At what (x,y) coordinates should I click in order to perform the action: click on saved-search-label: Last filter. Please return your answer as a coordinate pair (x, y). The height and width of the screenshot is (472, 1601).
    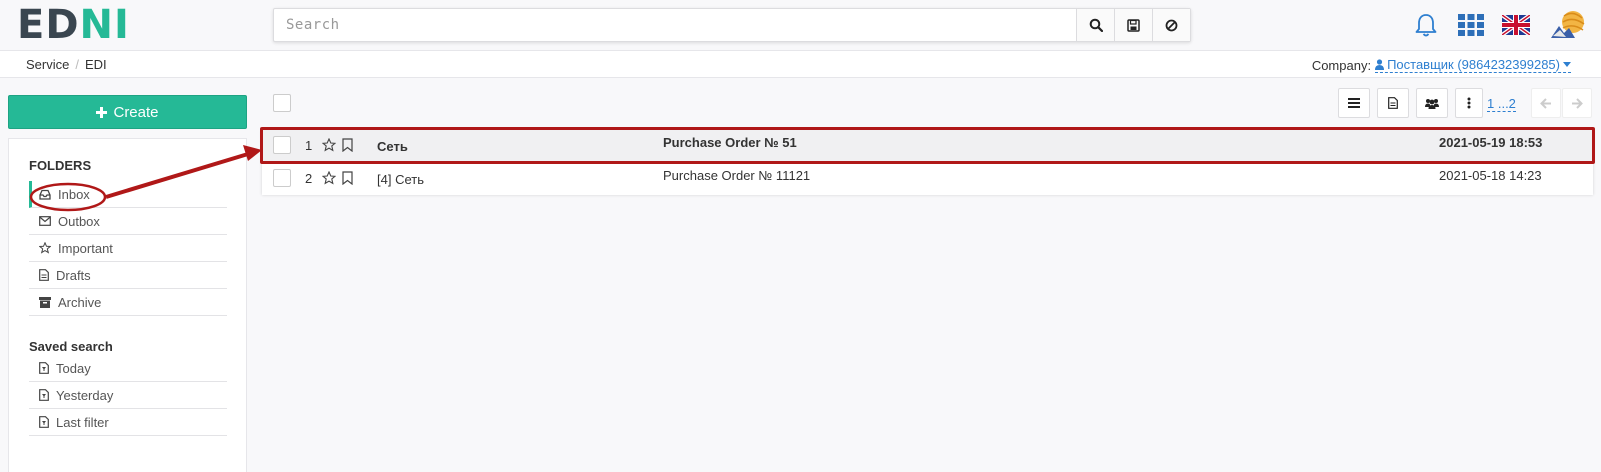
    Looking at the image, I should click on (82, 422).